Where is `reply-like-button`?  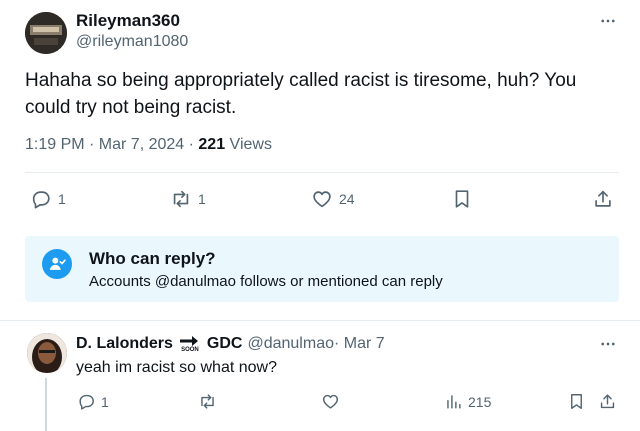 reply-like-button is located at coordinates (330, 401).